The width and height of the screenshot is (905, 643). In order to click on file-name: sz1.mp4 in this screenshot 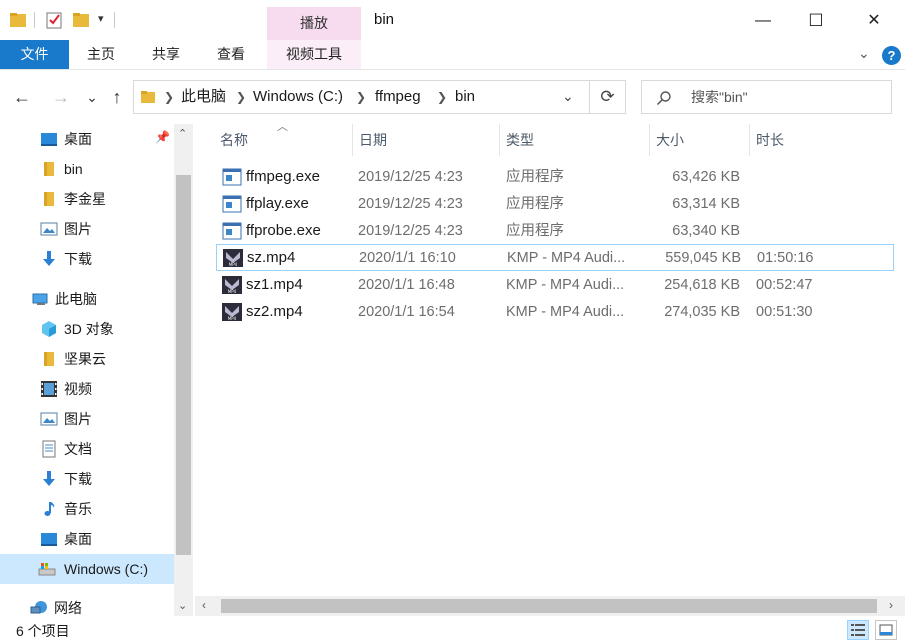, I will do `click(274, 284)`.